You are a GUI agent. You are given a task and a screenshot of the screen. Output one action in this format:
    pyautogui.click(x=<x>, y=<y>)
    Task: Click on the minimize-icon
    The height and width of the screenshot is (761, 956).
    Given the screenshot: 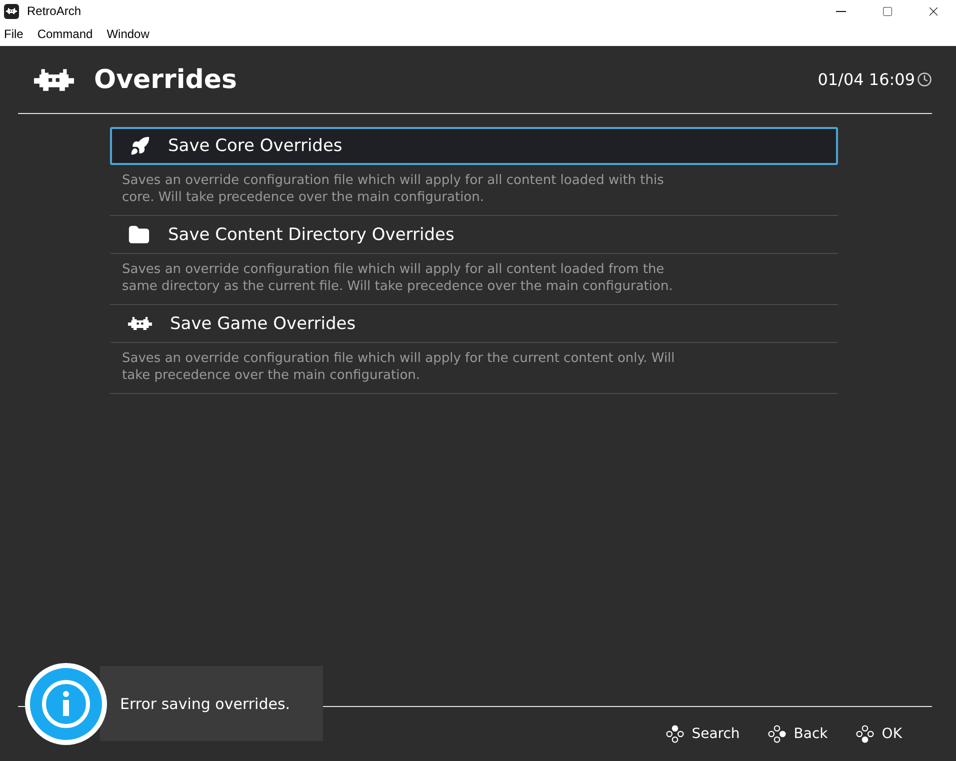 What is the action you would take?
    pyautogui.click(x=841, y=11)
    